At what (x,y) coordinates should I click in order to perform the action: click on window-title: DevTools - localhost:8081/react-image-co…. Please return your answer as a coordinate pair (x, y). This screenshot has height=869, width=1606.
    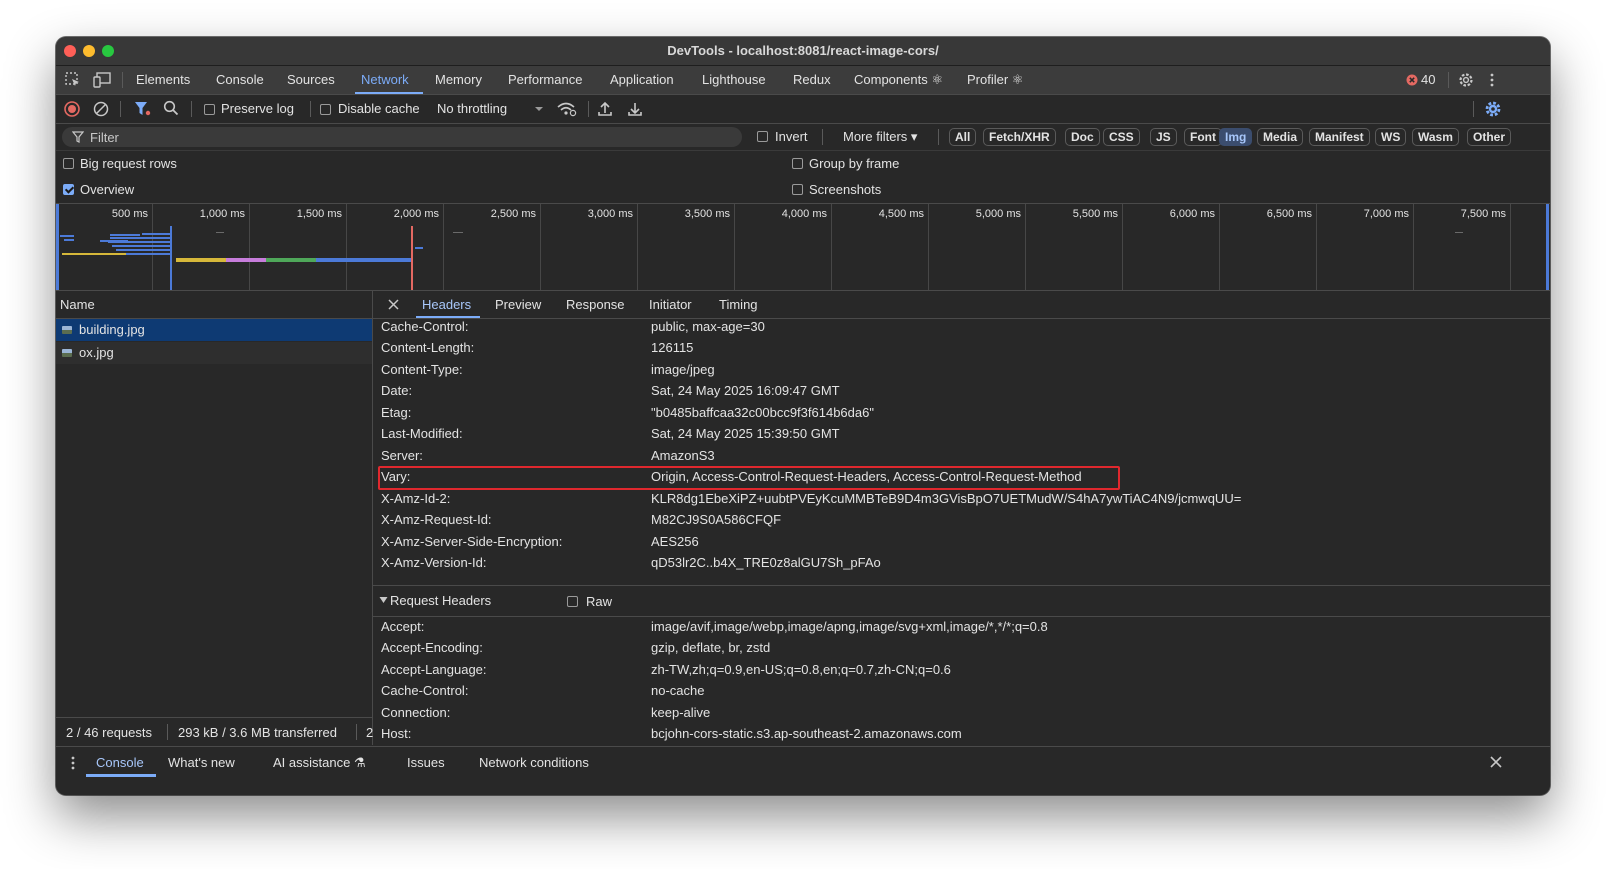
    Looking at the image, I should click on (803, 50).